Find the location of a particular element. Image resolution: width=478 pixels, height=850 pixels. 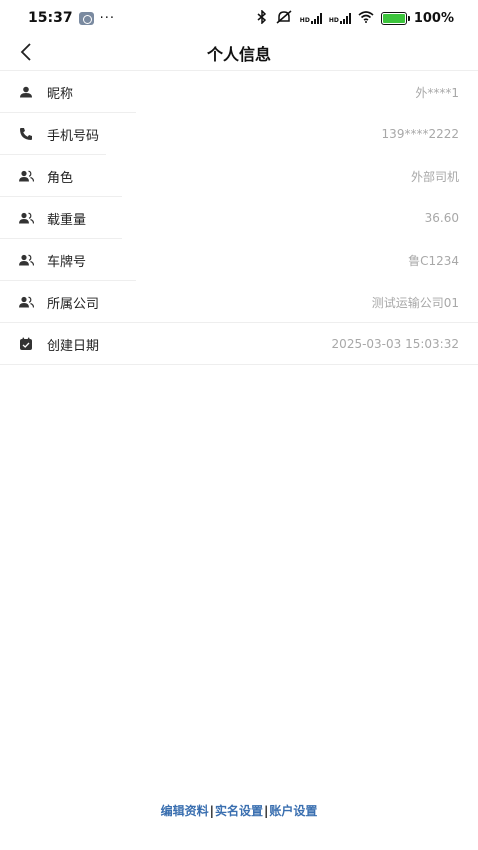

row-value: 测试运输公司01 is located at coordinates (415, 302).